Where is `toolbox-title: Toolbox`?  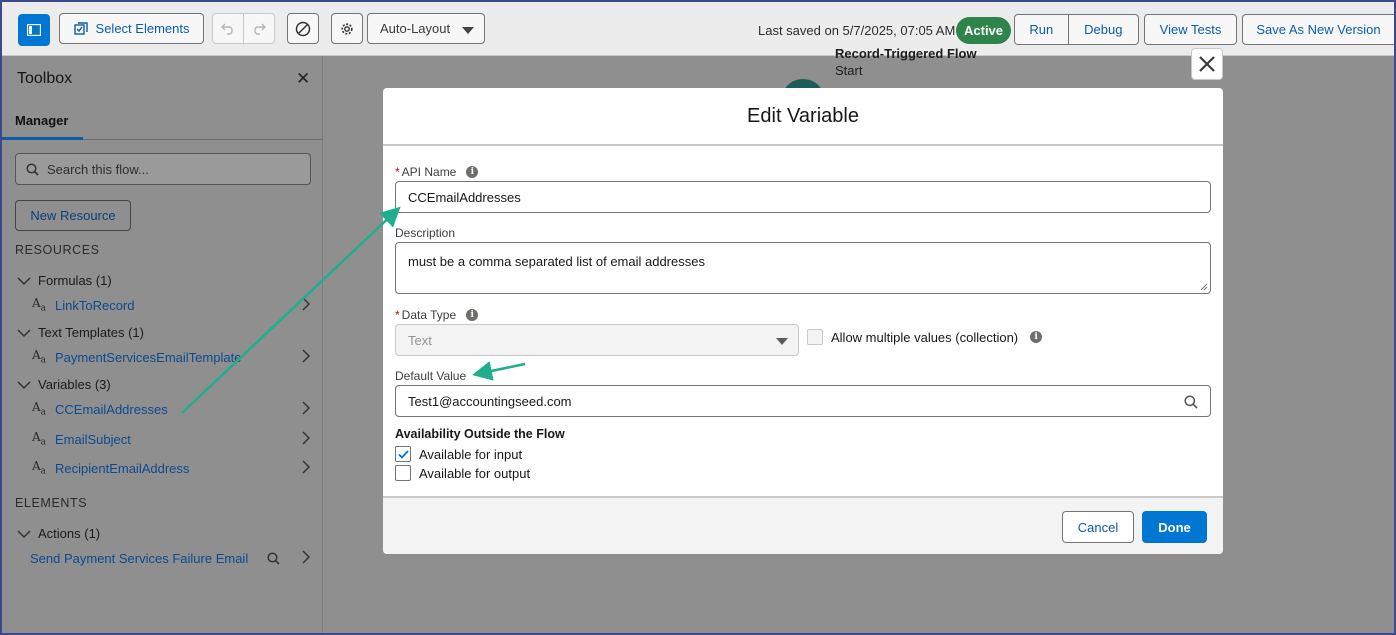 toolbox-title: Toolbox is located at coordinates (45, 78).